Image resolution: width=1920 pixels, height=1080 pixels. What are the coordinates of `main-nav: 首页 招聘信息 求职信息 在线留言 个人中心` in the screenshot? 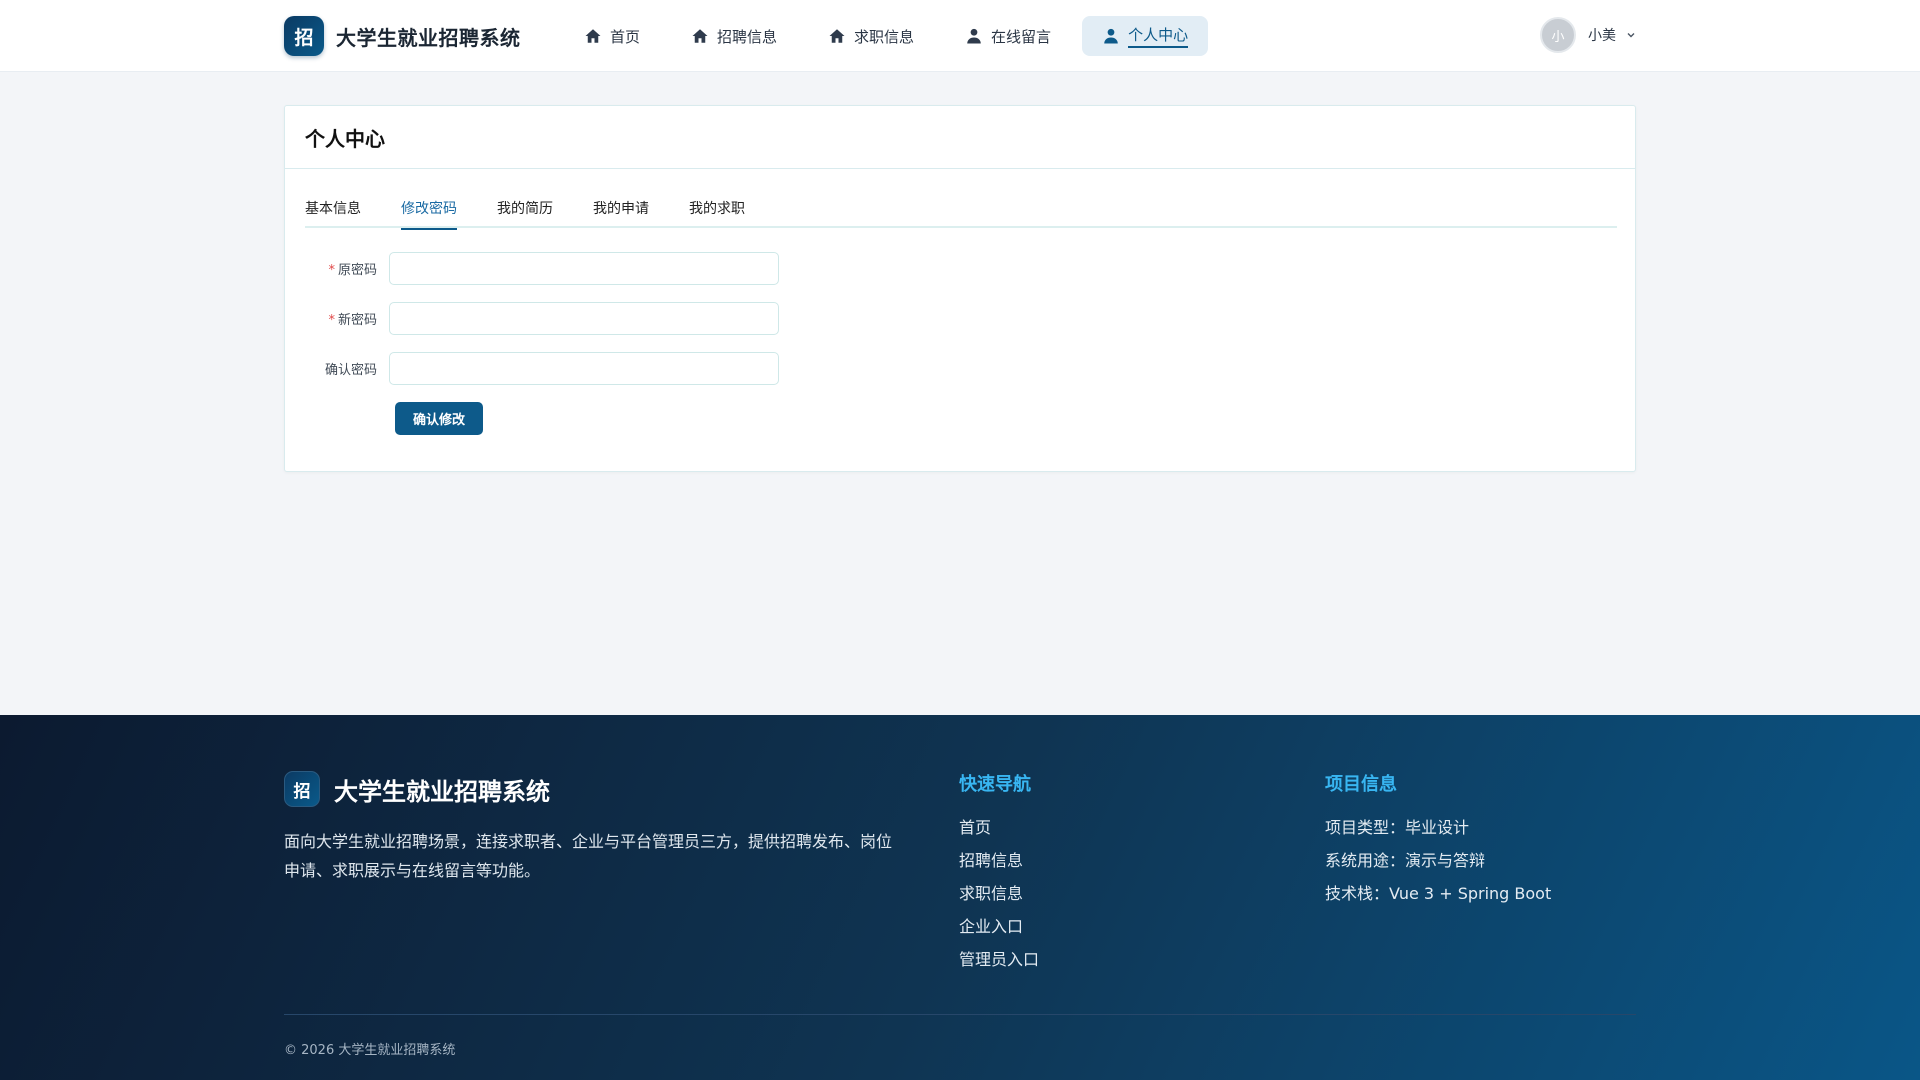 It's located at (891, 36).